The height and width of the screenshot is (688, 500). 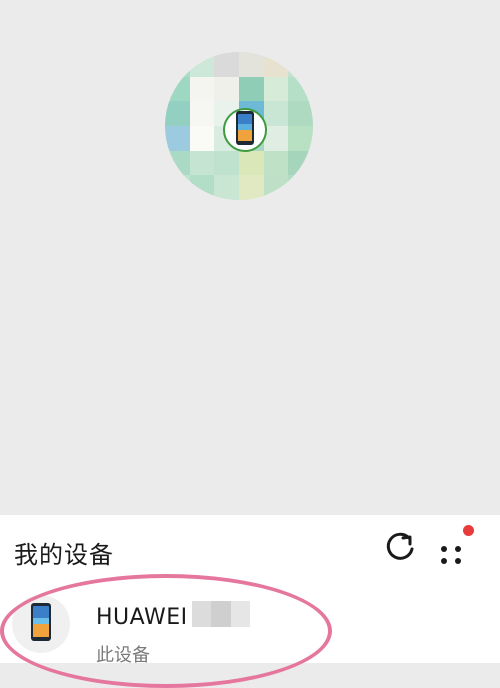 I want to click on panel-title: 我的设备, so click(x=64, y=555).